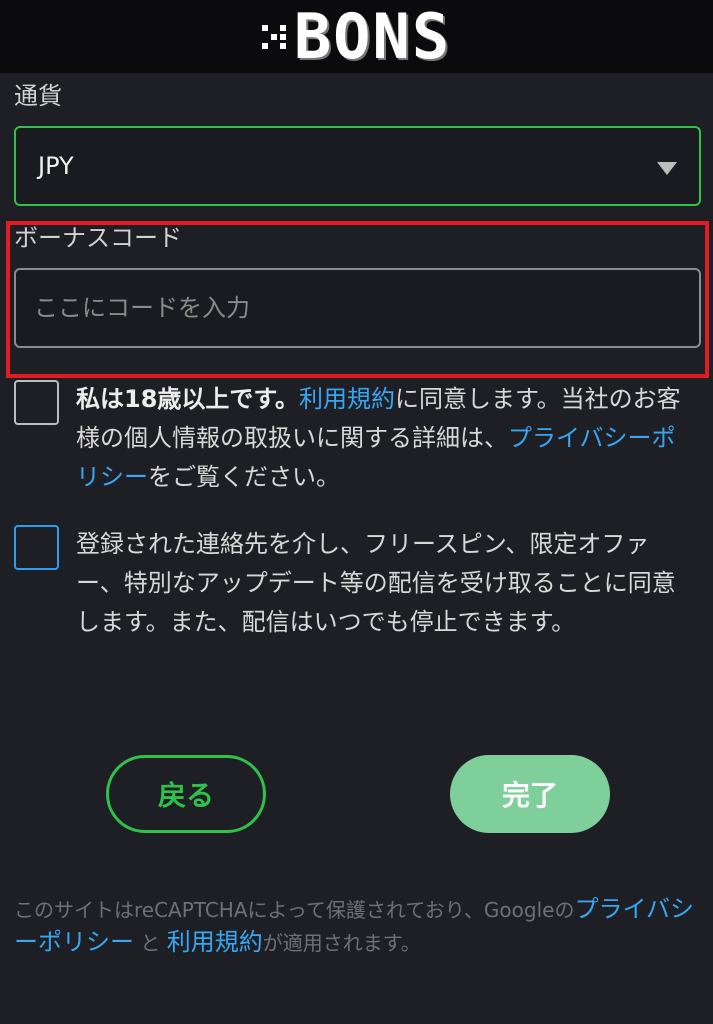  Describe the element at coordinates (372, 36) in the screenshot. I see `logo-text: BONS` at that location.